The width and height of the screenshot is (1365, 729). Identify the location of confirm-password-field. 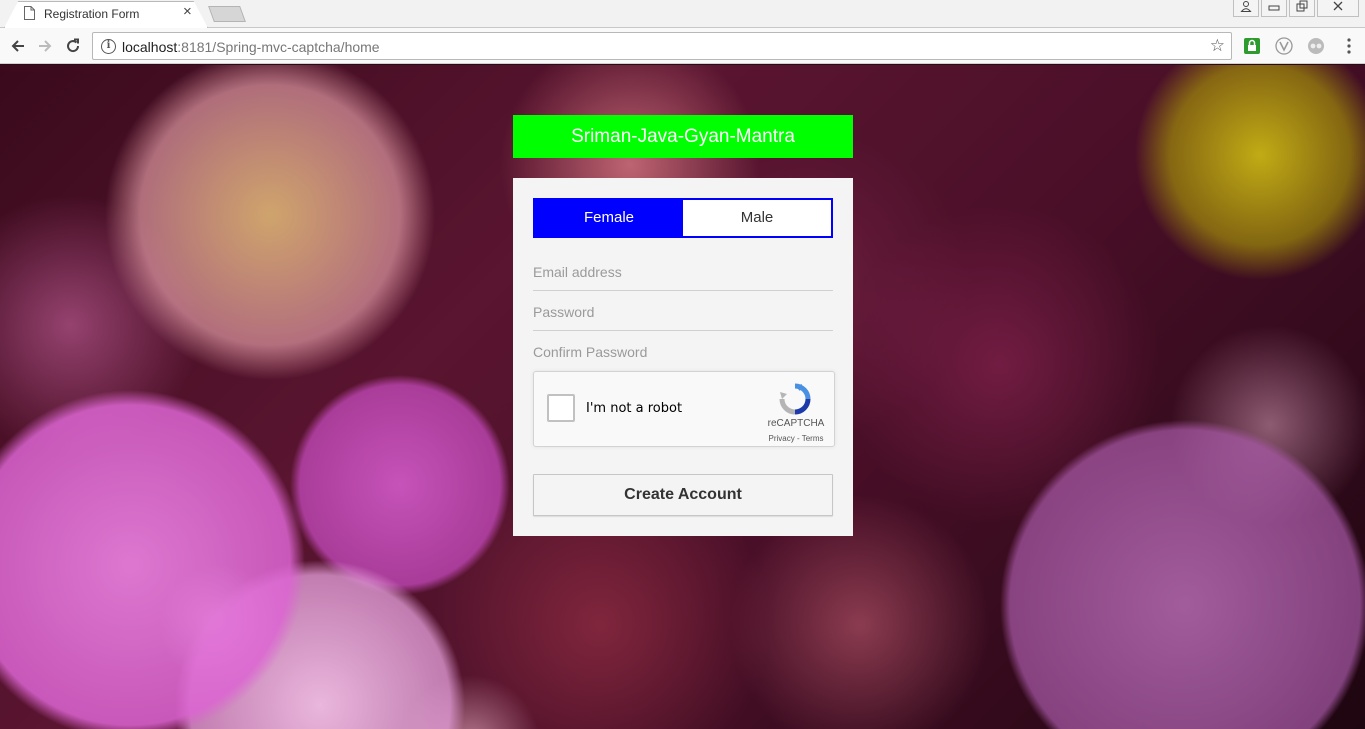
(683, 352).